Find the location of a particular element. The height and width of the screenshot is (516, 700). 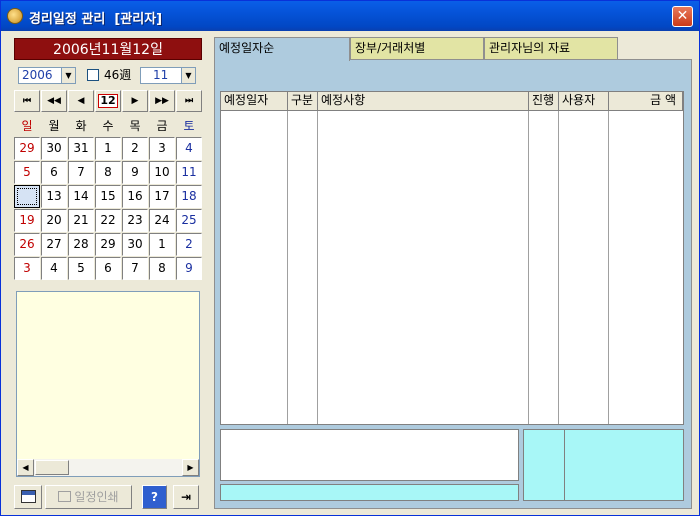

year-value: 2006 is located at coordinates (37, 75).